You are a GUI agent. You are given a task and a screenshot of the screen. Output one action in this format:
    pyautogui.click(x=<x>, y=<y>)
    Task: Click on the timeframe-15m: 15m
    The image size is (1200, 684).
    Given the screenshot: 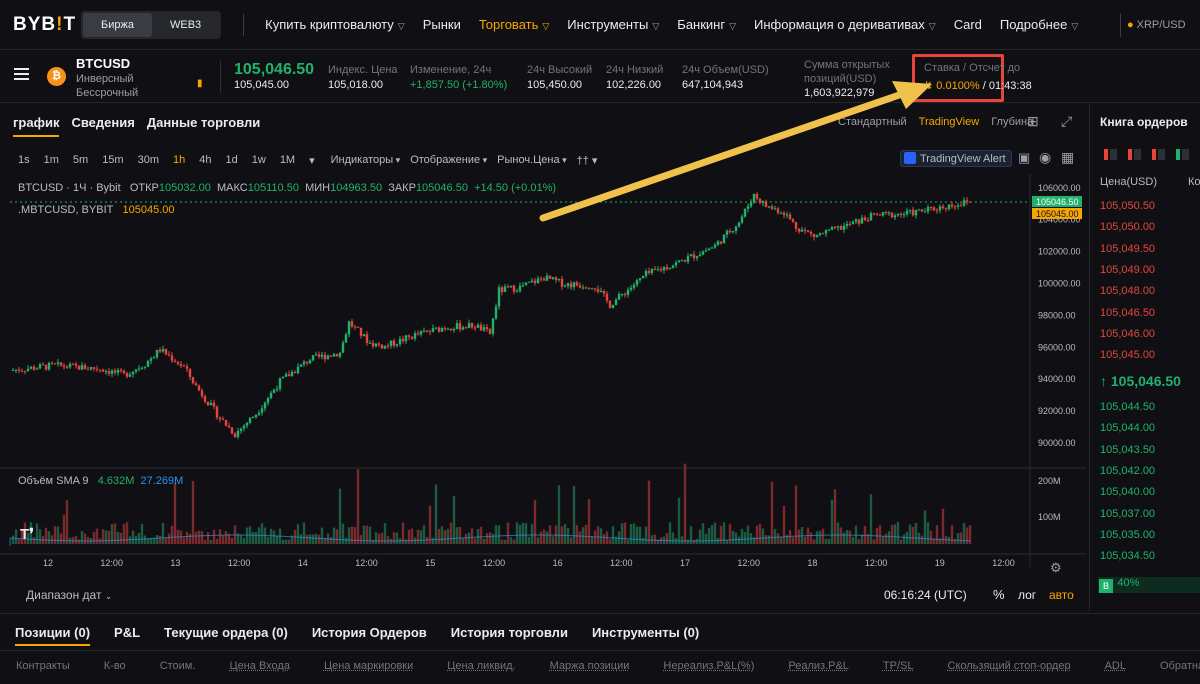 What is the action you would take?
    pyautogui.click(x=112, y=160)
    